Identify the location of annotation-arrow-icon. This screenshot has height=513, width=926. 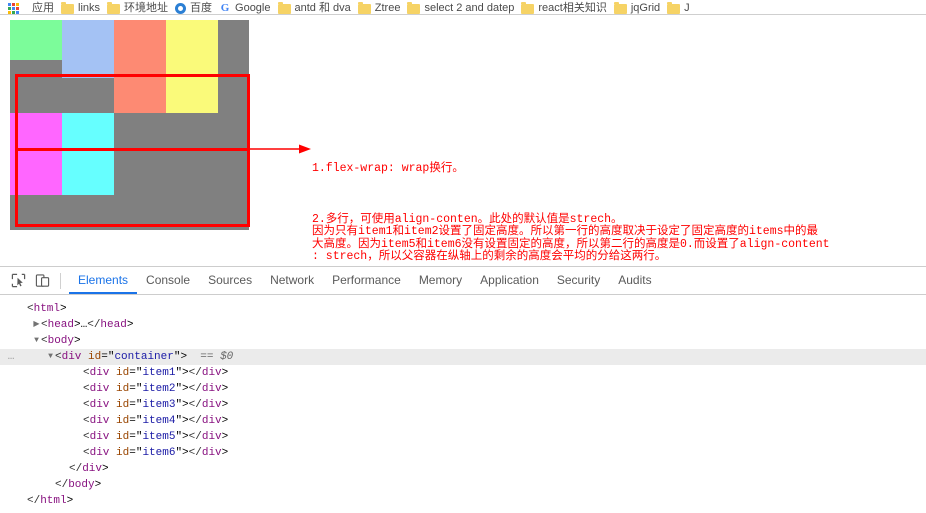
(280, 149).